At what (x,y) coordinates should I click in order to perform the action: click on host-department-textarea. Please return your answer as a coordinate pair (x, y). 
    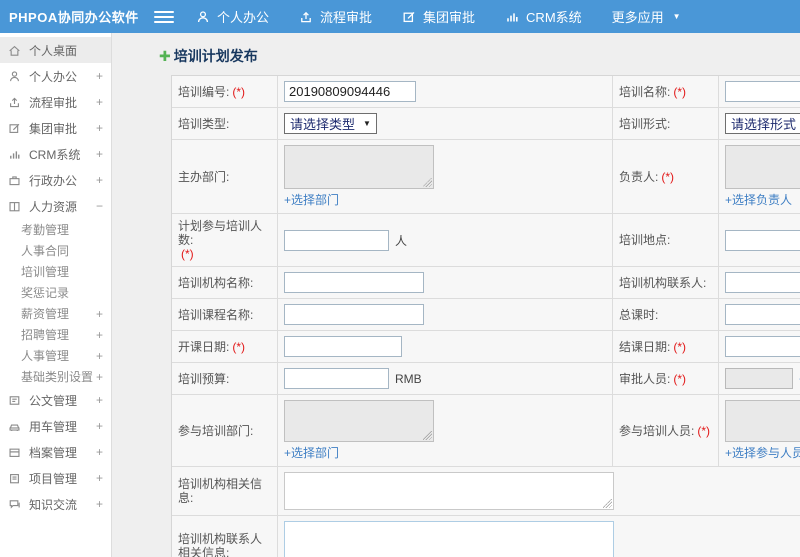
    Looking at the image, I should click on (359, 167).